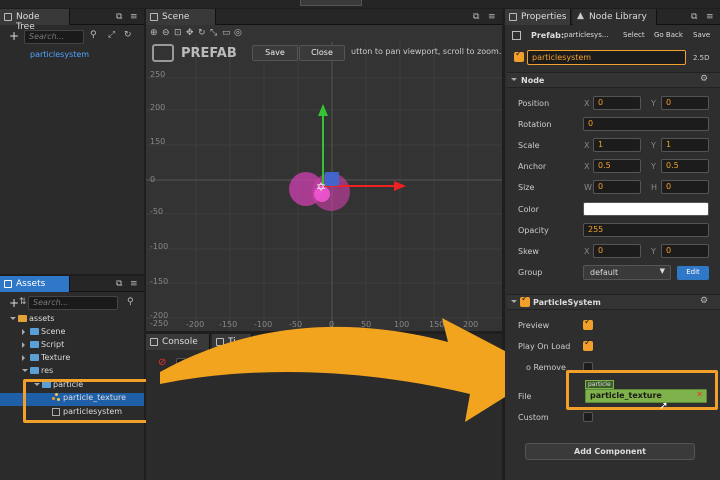 The width and height of the screenshot is (720, 480). Describe the element at coordinates (617, 187) in the screenshot. I see `size-w-input: 0` at that location.